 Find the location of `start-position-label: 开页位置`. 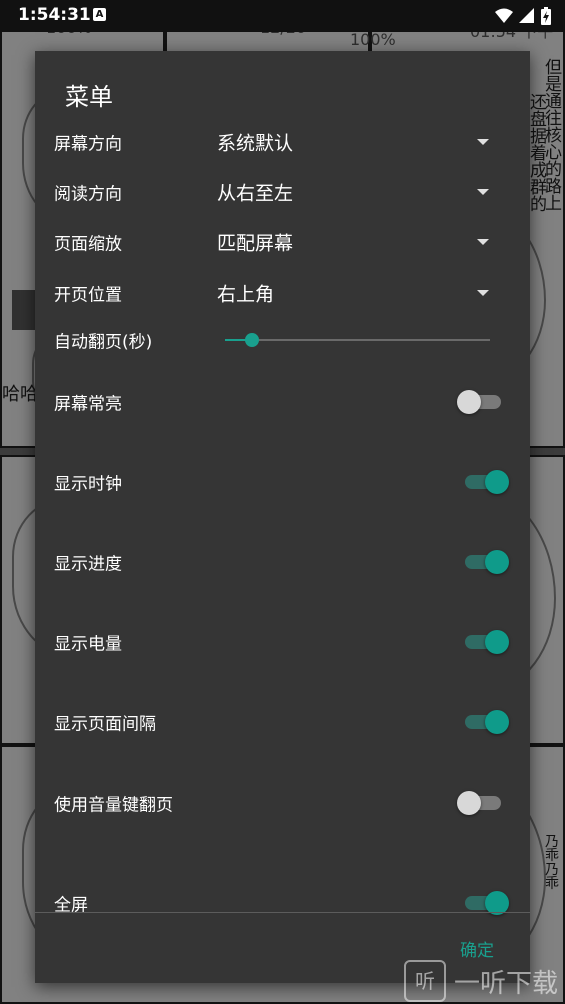

start-position-label: 开页位置 is located at coordinates (88, 295).